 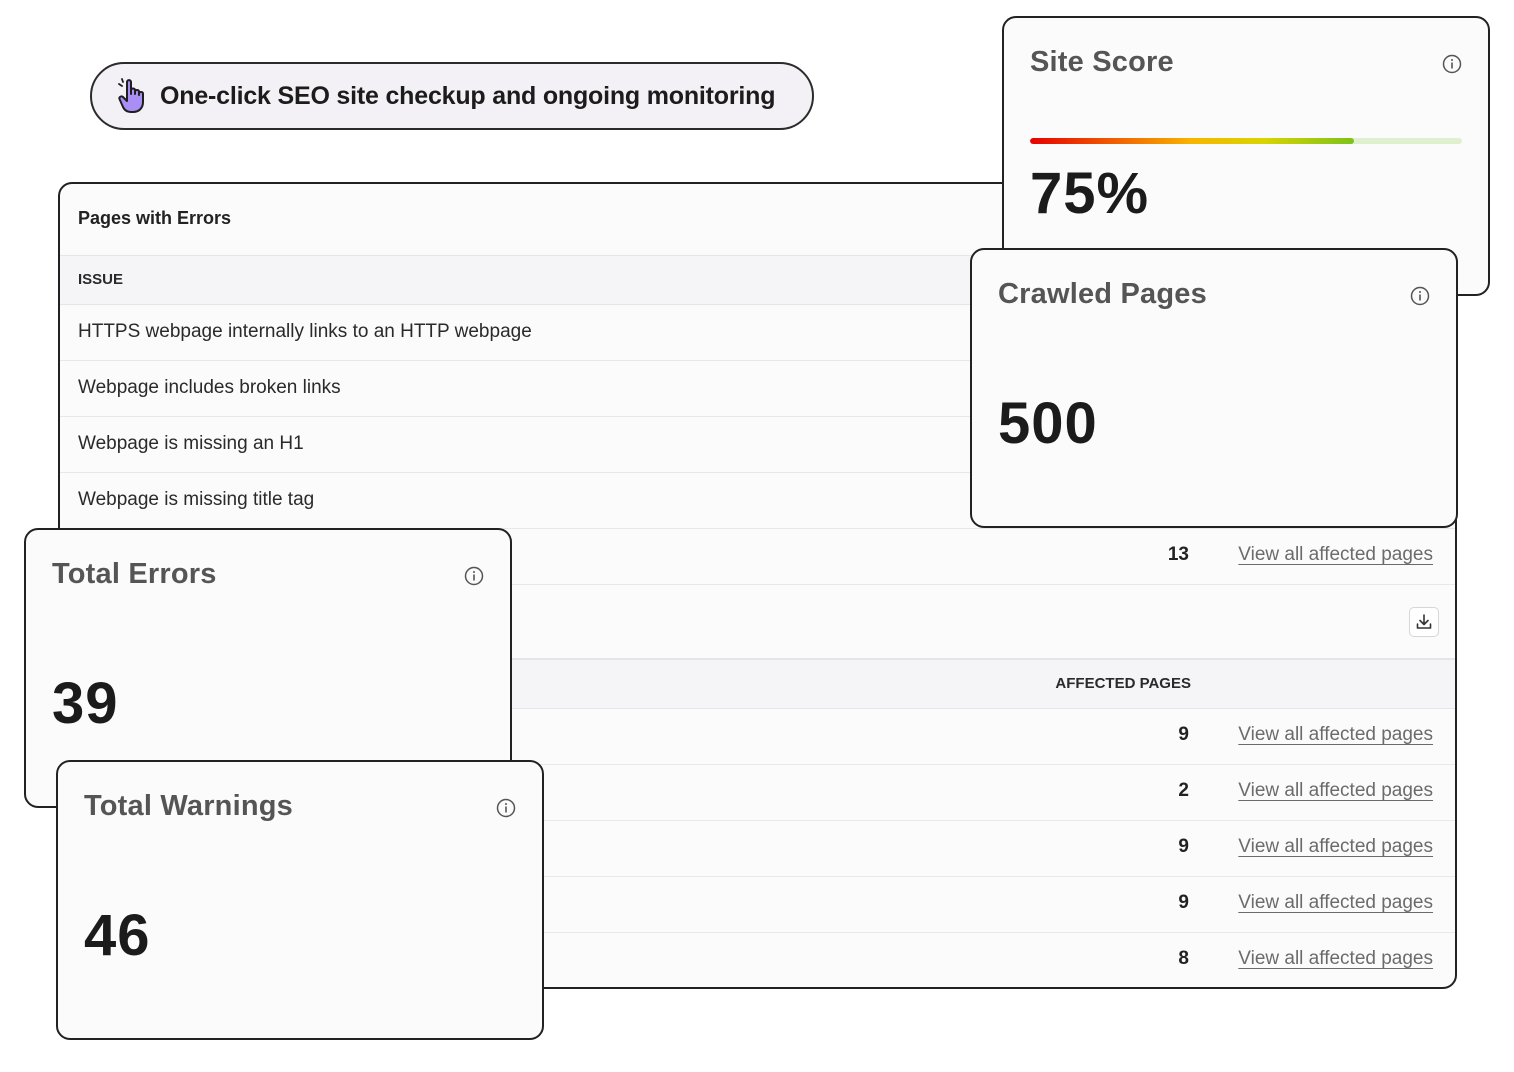 What do you see at coordinates (196, 499) in the screenshot?
I see `issue-text: Webpage is missing title tag` at bounding box center [196, 499].